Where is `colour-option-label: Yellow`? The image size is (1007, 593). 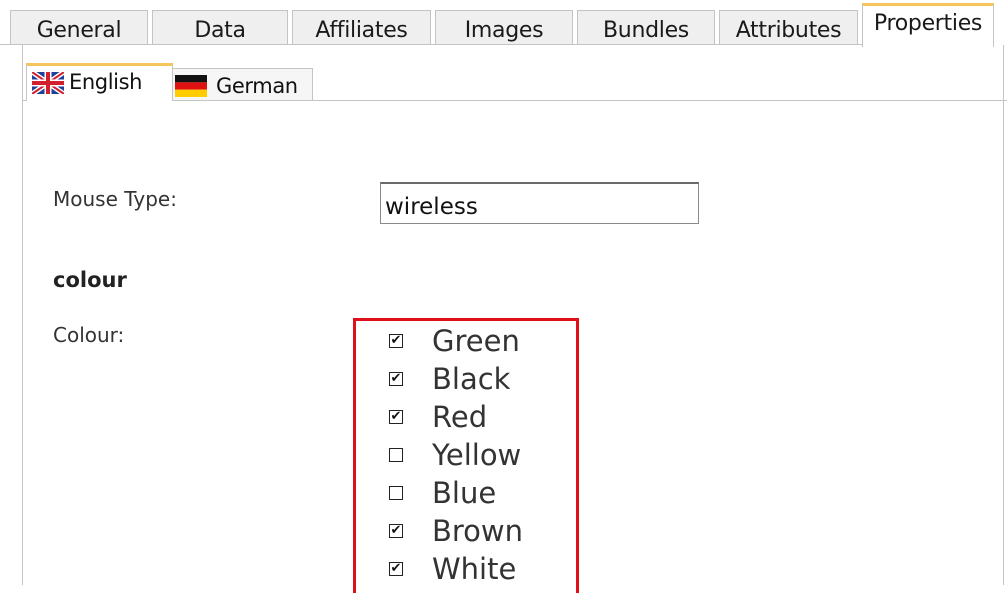 colour-option-label: Yellow is located at coordinates (477, 455).